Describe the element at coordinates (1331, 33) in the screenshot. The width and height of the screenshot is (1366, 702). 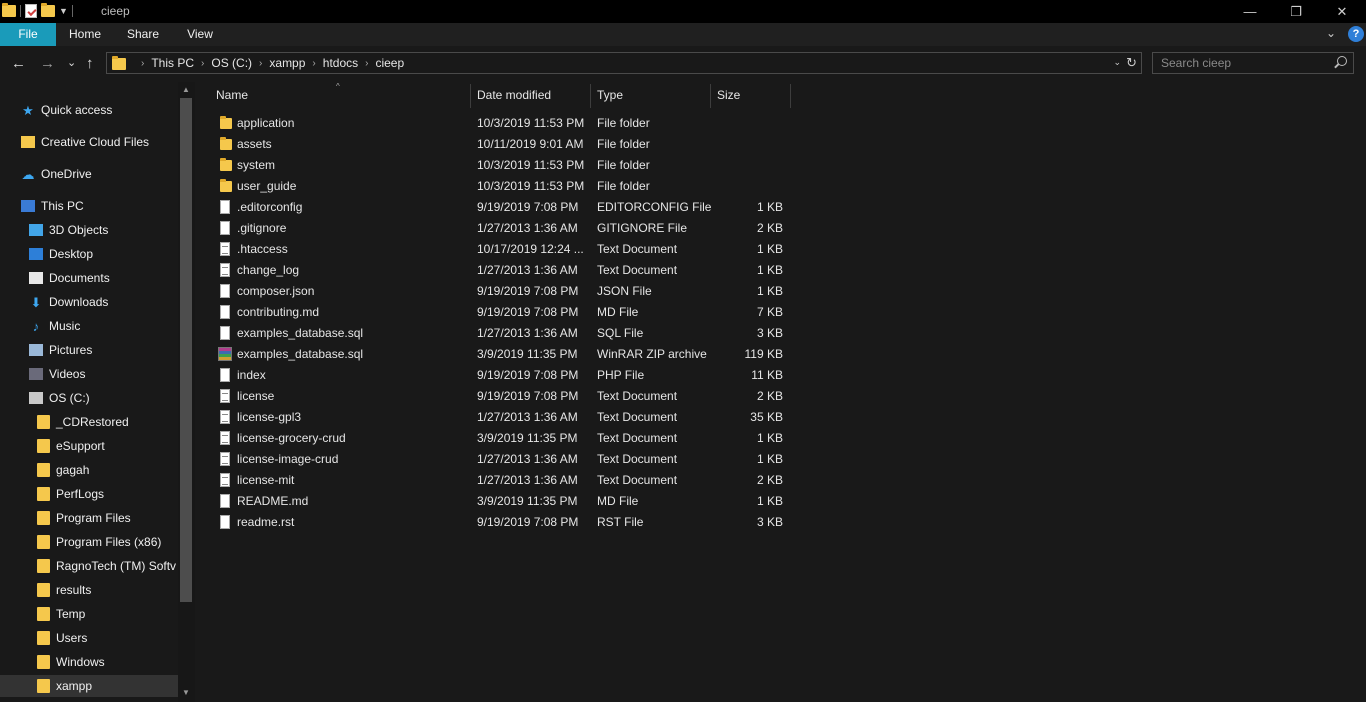
I see `ribbon-collapse-icon: ⌄` at that location.